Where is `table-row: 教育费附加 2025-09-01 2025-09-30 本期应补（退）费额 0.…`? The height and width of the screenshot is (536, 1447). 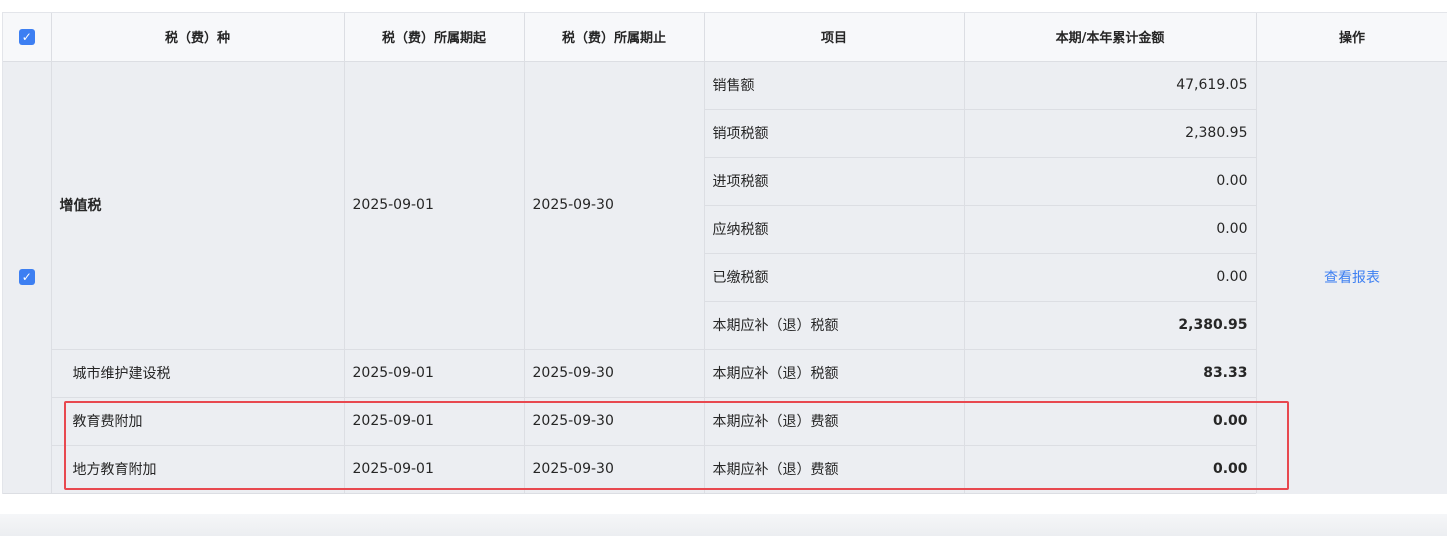
table-row: 教育费附加 2025-09-01 2025-09-30 本期应补（退）费额 0.… is located at coordinates (725, 421).